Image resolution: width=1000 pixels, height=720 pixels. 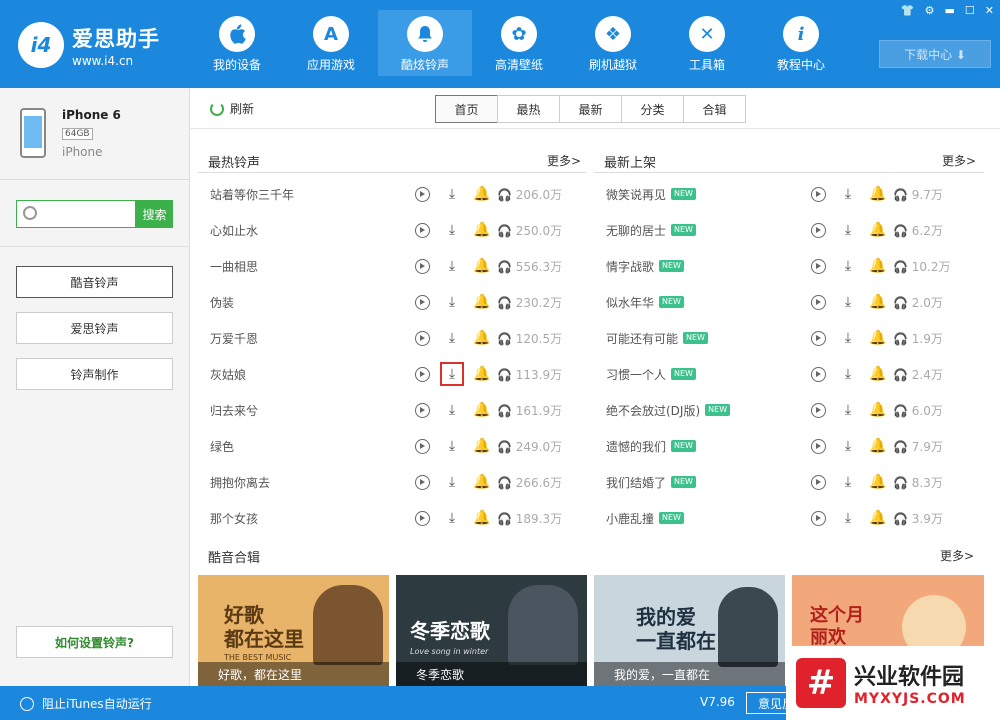 What do you see at coordinates (959, 160) in the screenshot?
I see `latest-more-link: 更多>` at bounding box center [959, 160].